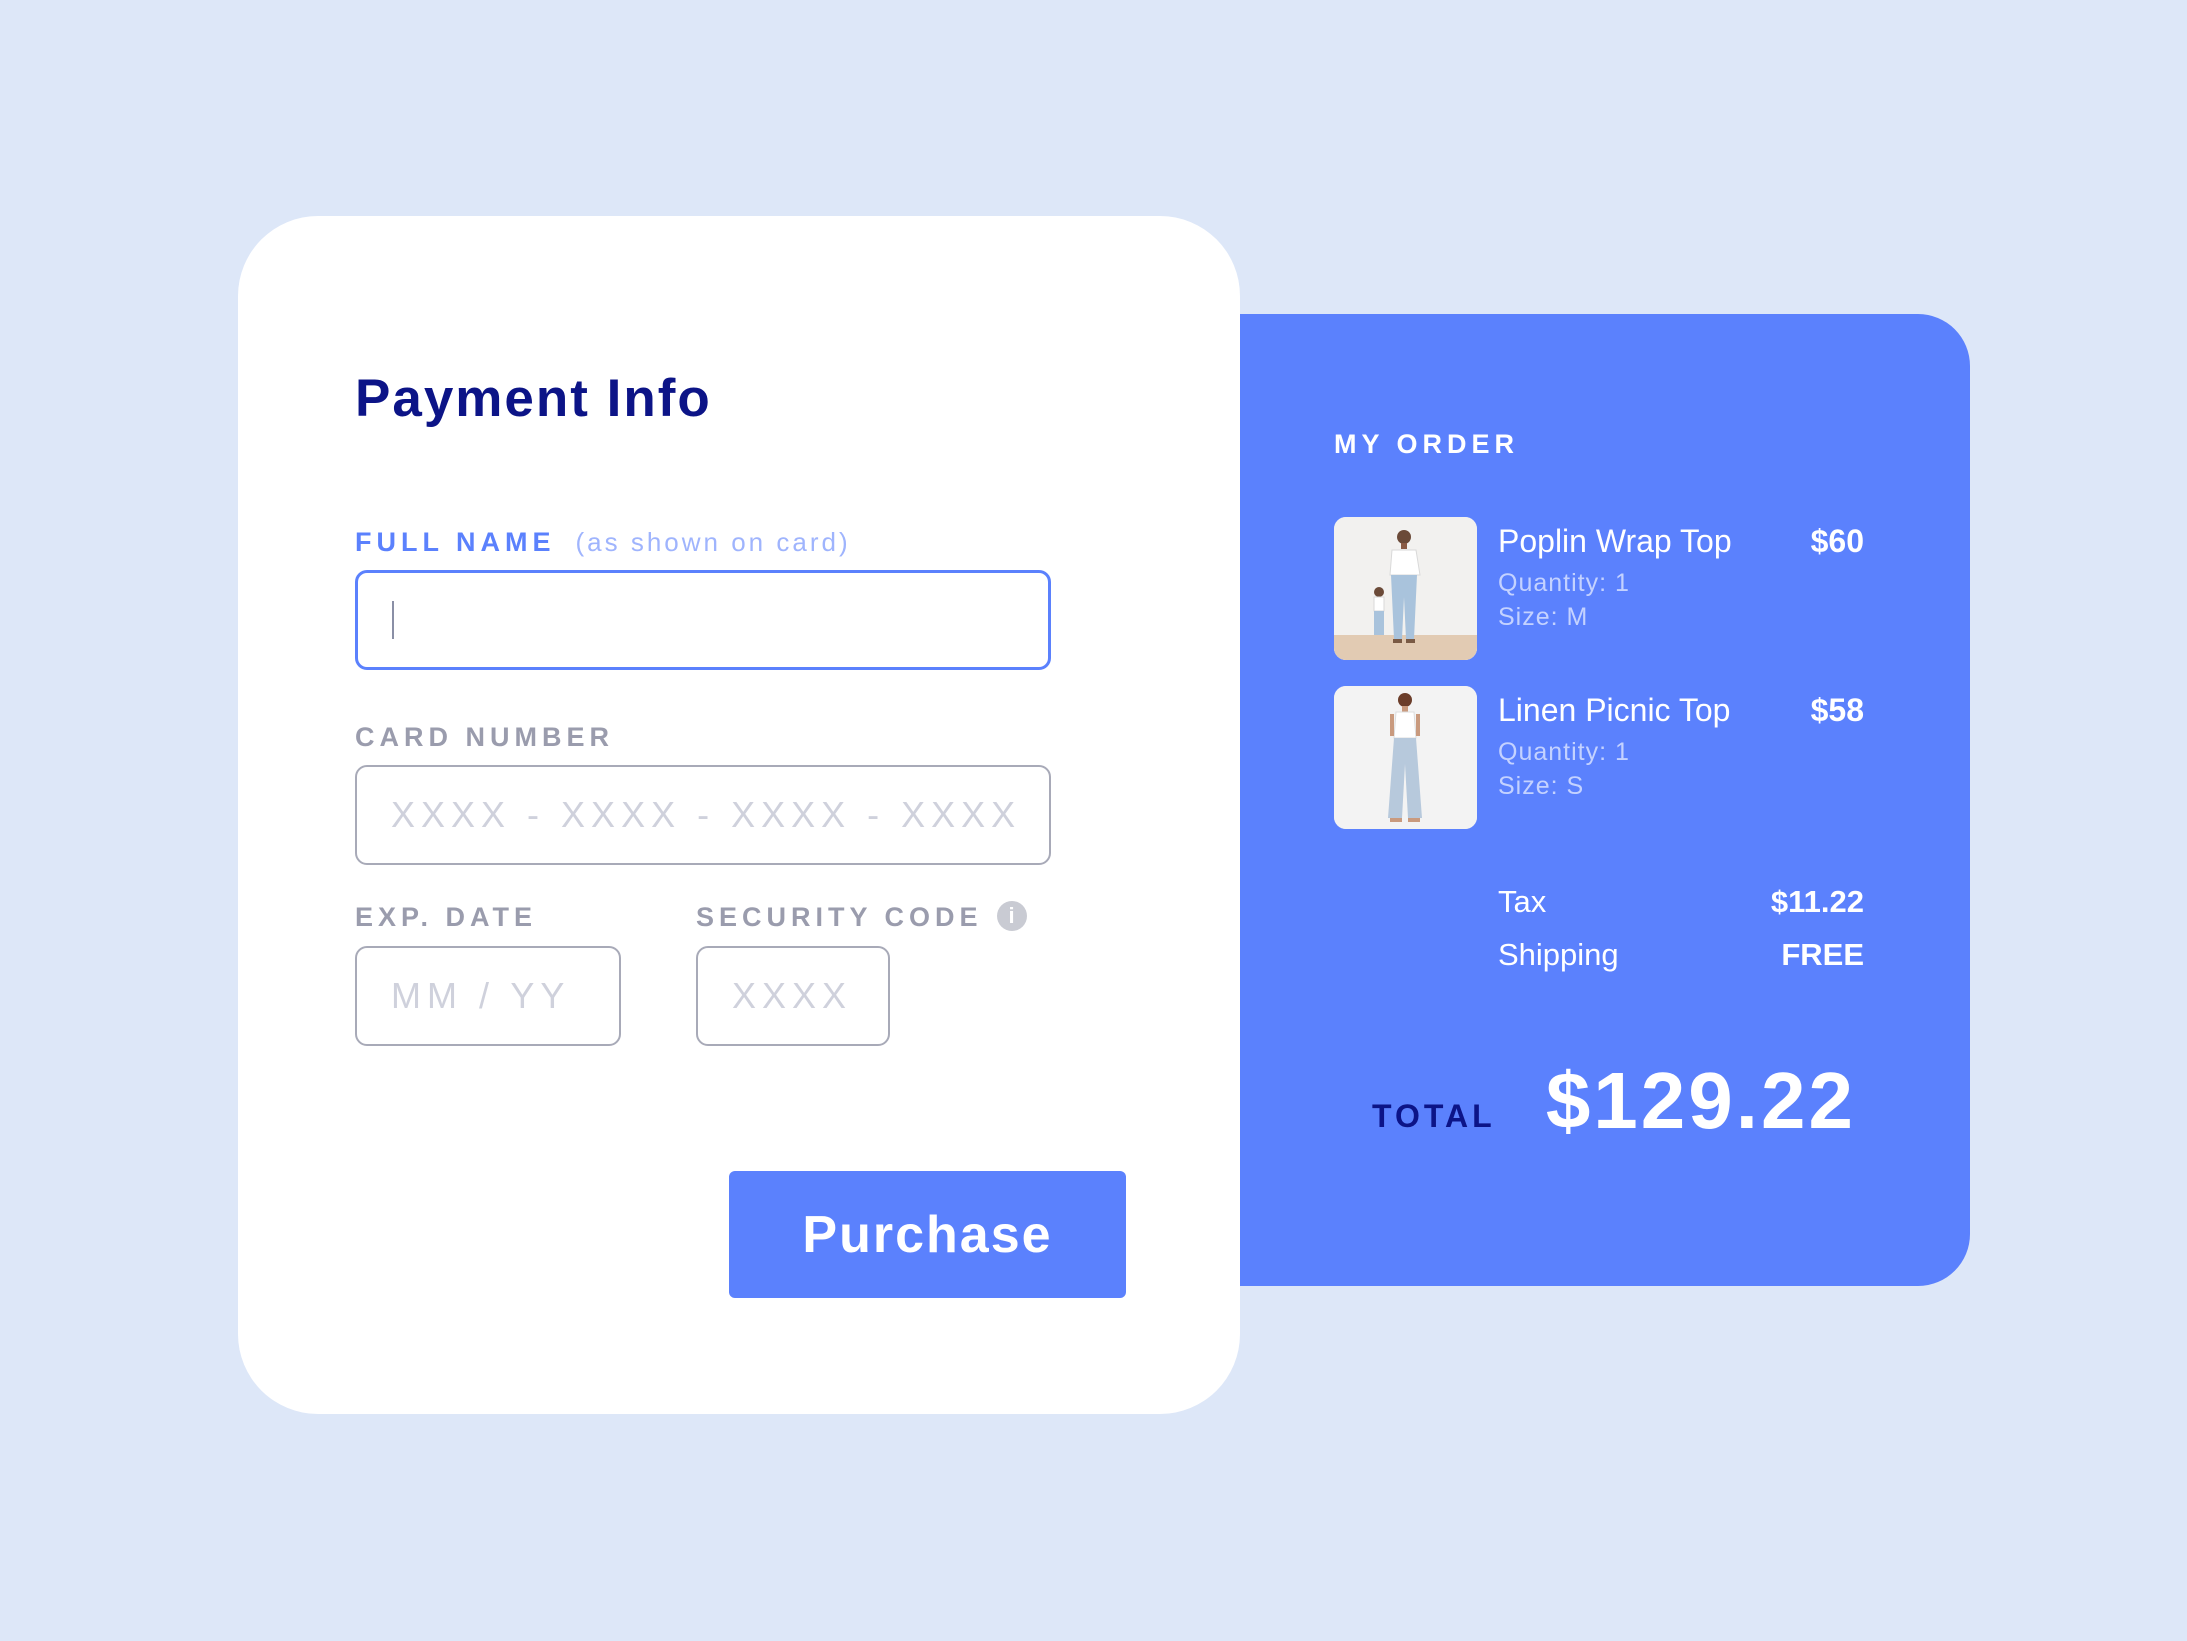 The image size is (2187, 1641). What do you see at coordinates (484, 737) in the screenshot?
I see `card-number-label: CARD NUMBER` at bounding box center [484, 737].